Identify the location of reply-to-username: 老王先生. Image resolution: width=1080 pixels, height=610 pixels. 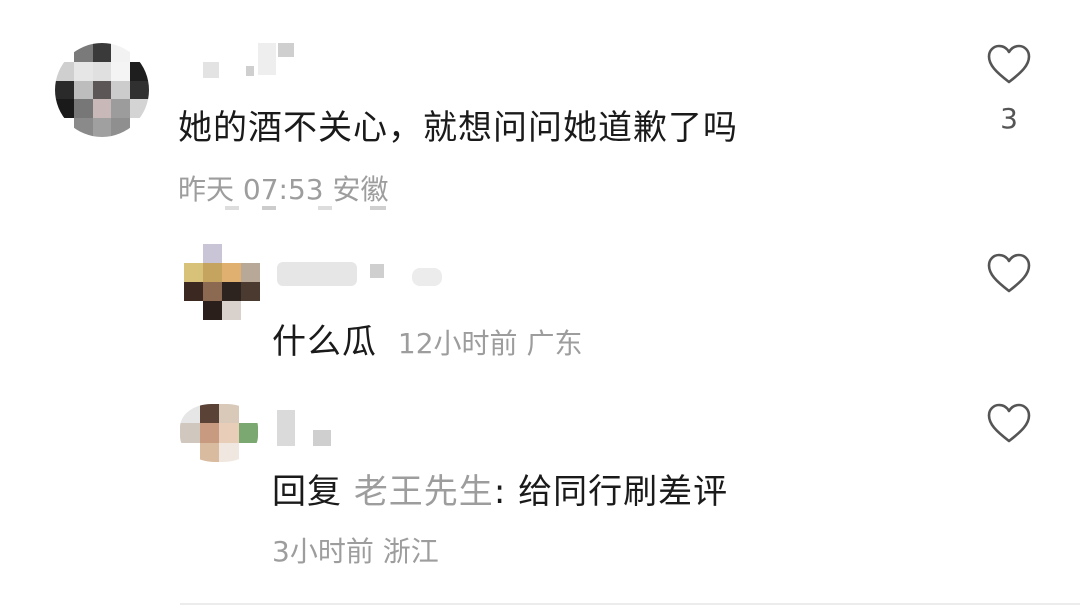
(424, 492).